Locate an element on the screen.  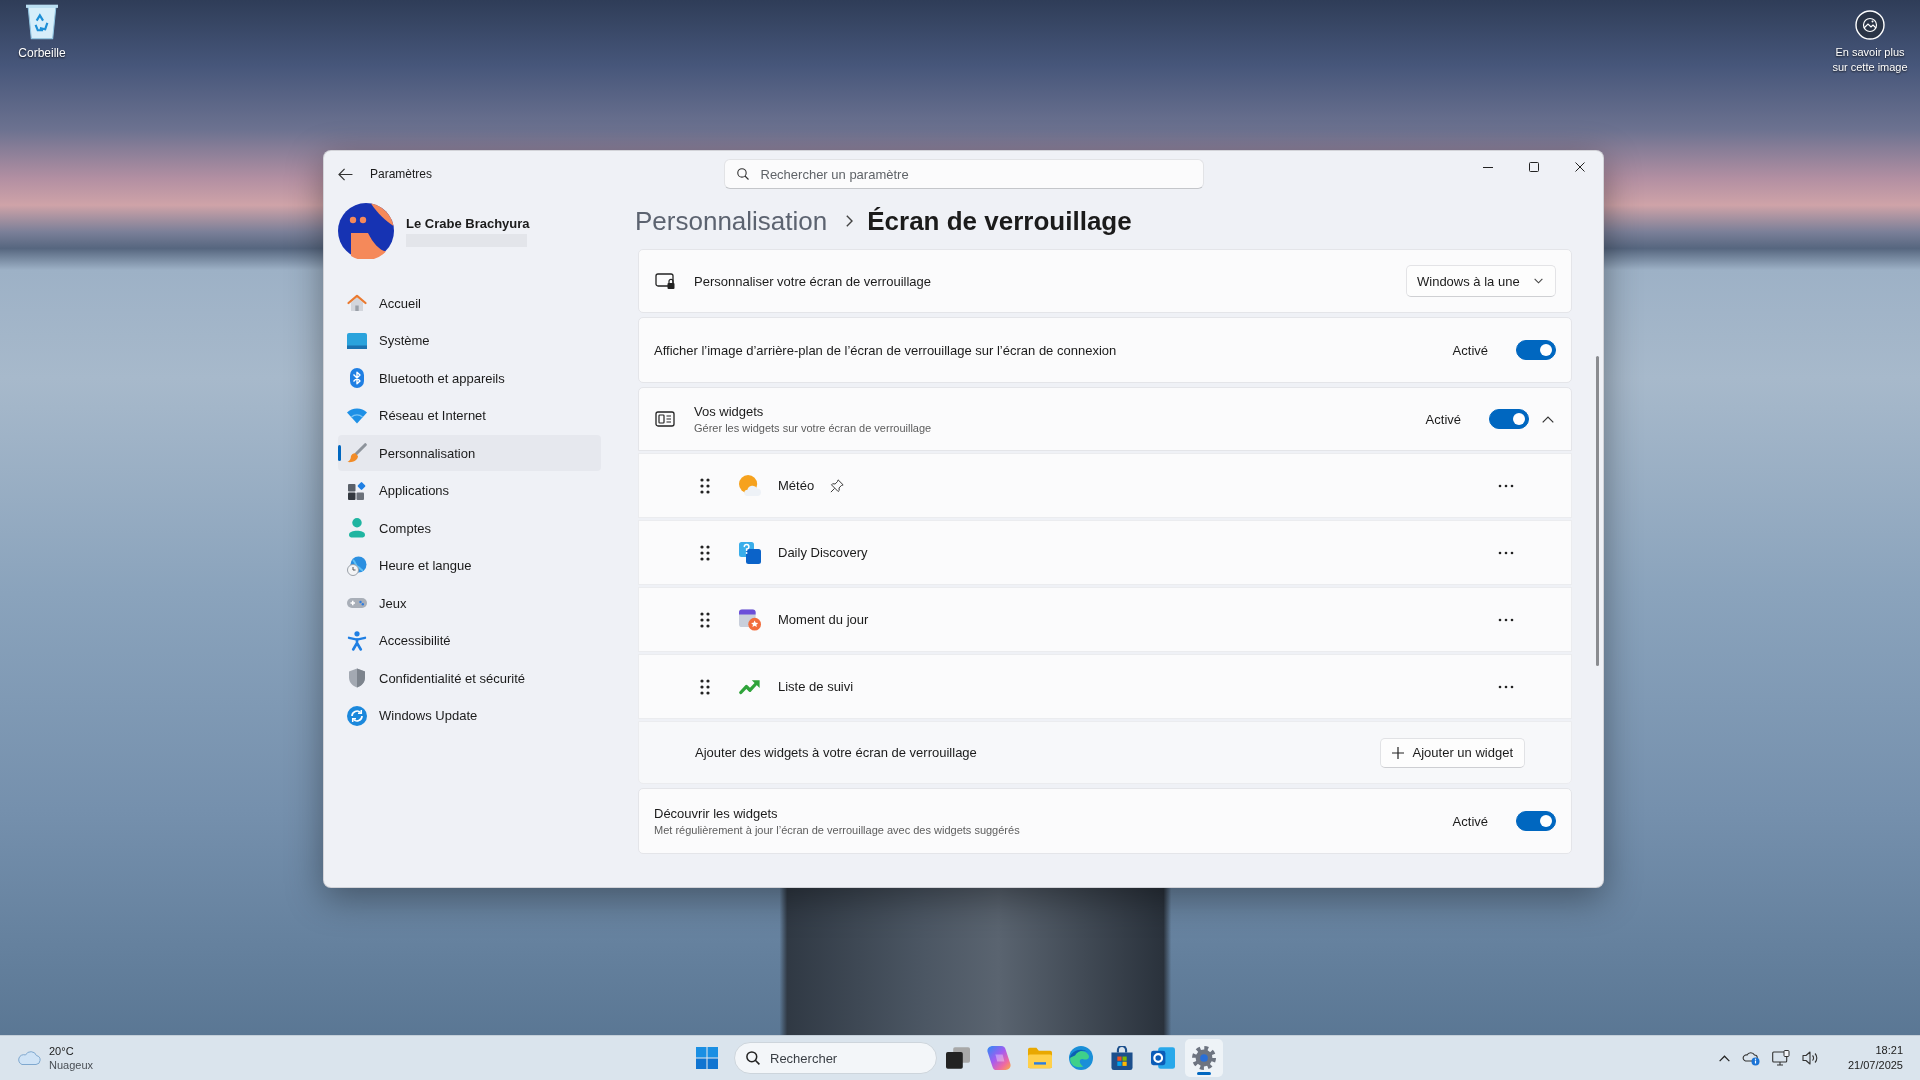
bluetooth-icon is located at coordinates (357, 378).